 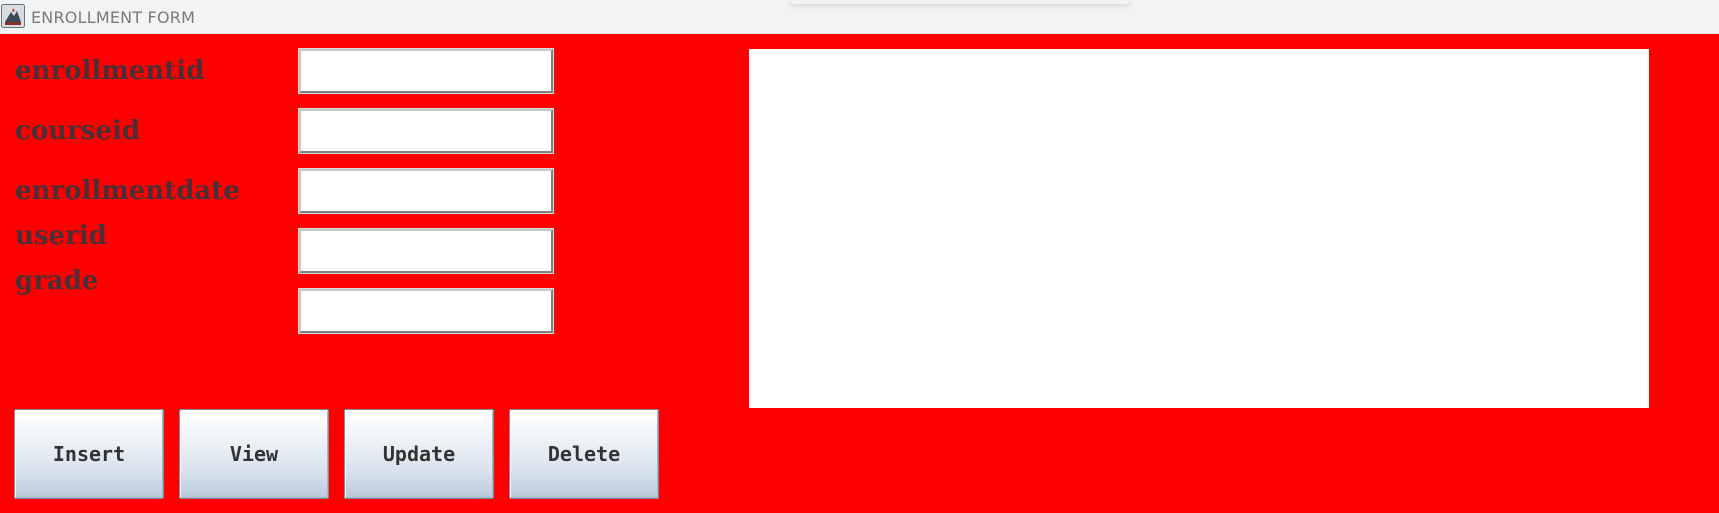 I want to click on courseid-field, so click(x=426, y=131).